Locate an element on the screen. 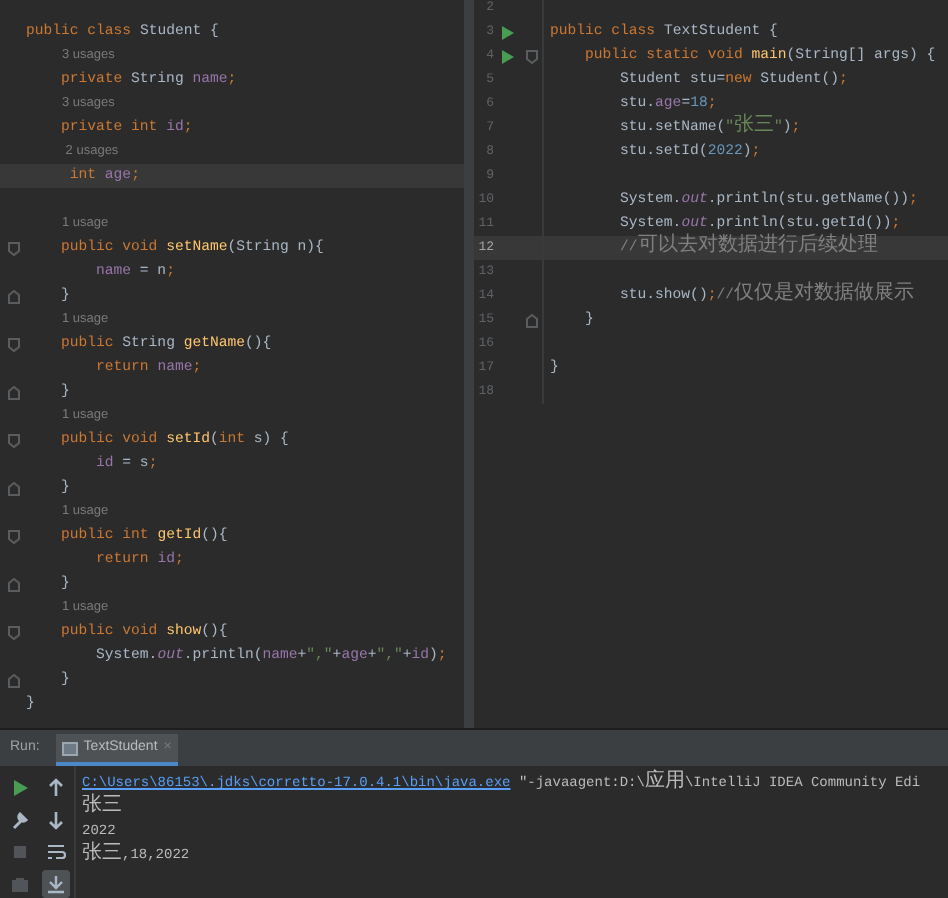 Image resolution: width=948 pixels, height=898 pixels. stop-icon is located at coordinates (20, 852).